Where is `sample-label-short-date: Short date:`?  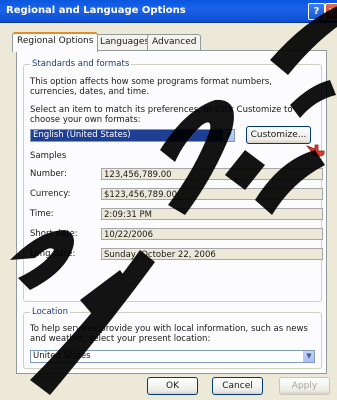
sample-label-short-date: Short date: is located at coordinates (54, 234).